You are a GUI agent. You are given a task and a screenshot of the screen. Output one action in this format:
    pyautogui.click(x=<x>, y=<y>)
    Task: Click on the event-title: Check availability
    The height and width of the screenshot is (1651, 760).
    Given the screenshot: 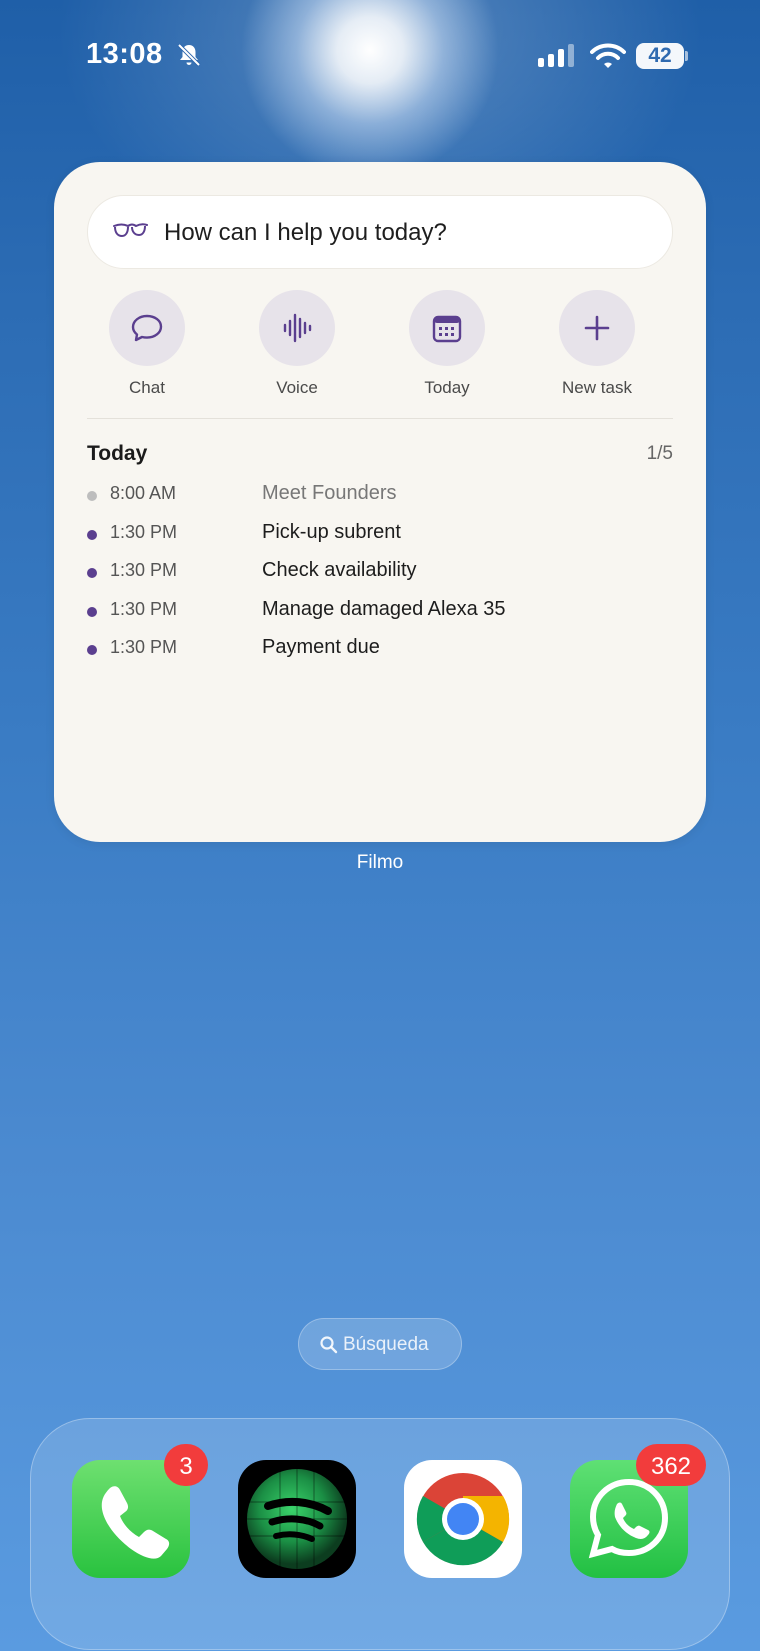 What is the action you would take?
    pyautogui.click(x=339, y=570)
    